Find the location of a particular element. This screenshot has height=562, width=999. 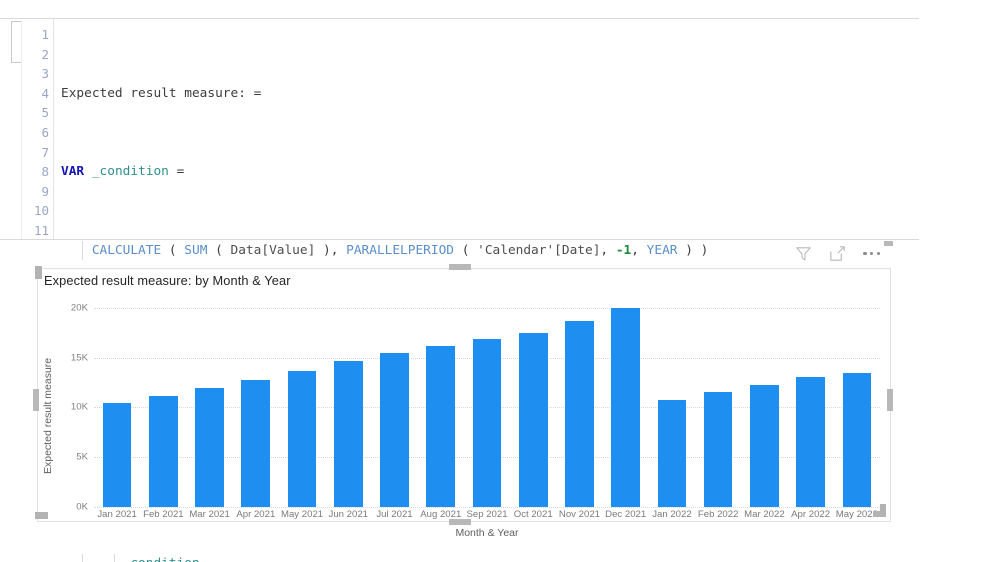

x-axis-tick-label: May 2021 is located at coordinates (302, 514).